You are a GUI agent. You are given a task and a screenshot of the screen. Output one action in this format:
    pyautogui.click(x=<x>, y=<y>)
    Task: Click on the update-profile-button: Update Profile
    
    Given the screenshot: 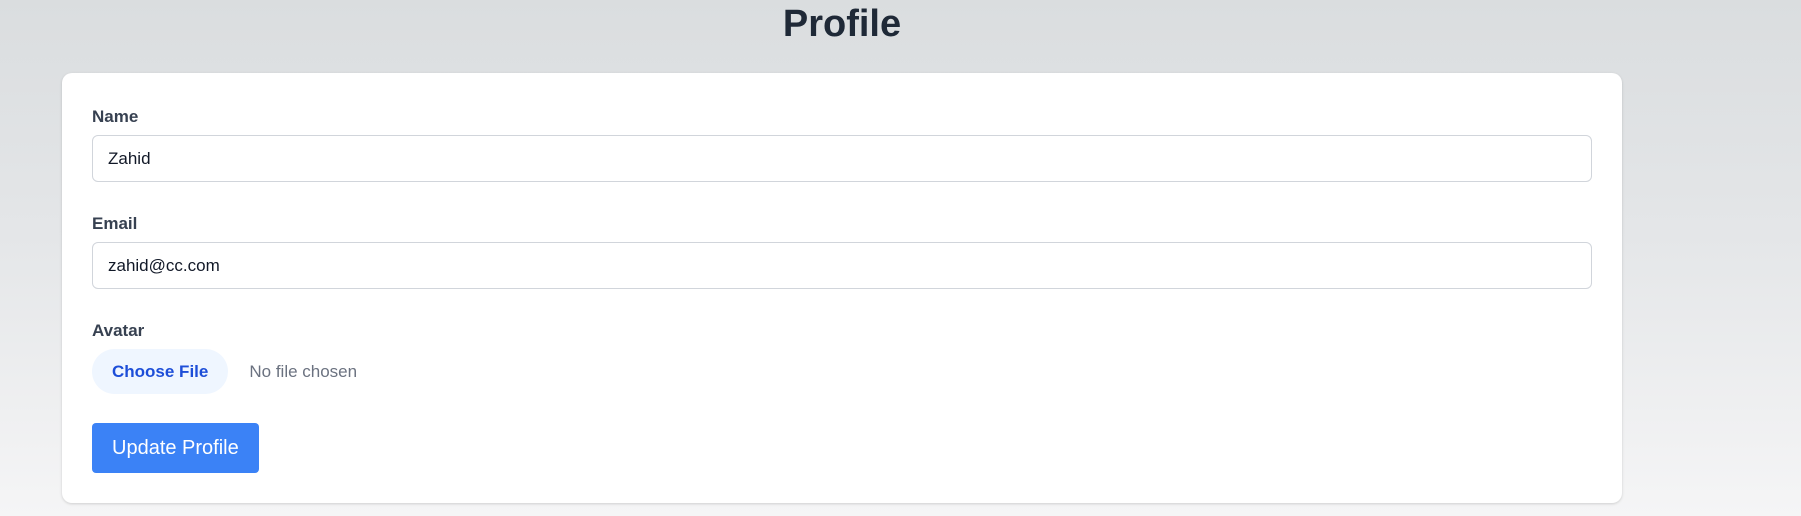 What is the action you would take?
    pyautogui.click(x=175, y=448)
    